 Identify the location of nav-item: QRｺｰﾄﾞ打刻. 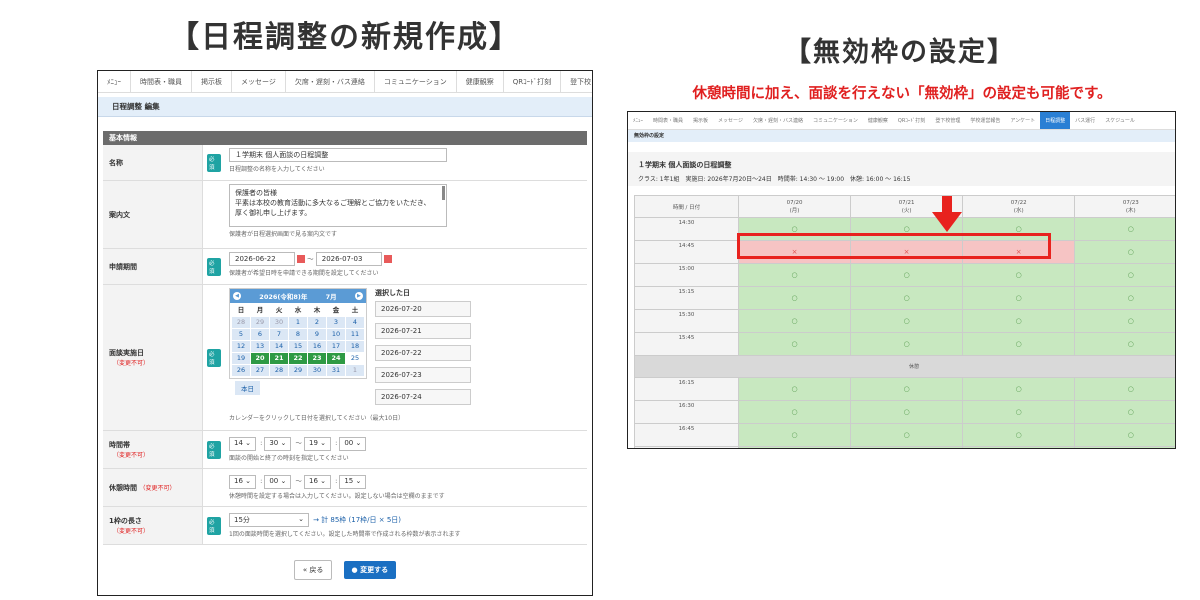
(533, 81).